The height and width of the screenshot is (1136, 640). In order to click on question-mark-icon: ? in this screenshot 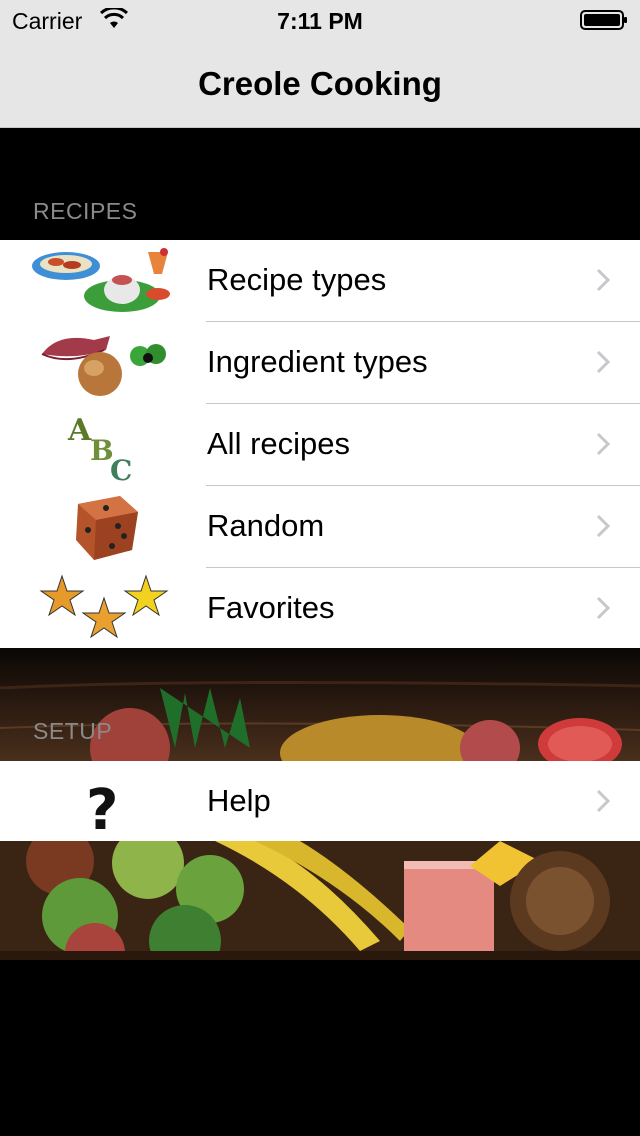, I will do `click(102, 808)`.